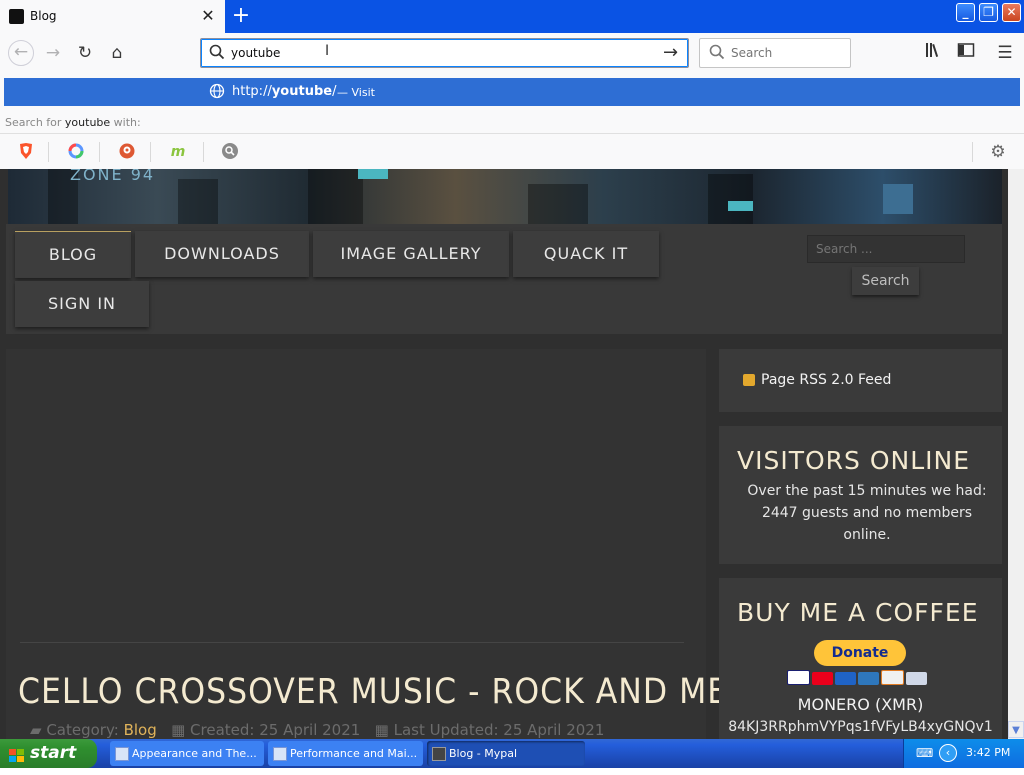  What do you see at coordinates (402, 692) in the screenshot?
I see `article-title: CELLO CROSSOVER MUSIC - ROCK AND METAL` at bounding box center [402, 692].